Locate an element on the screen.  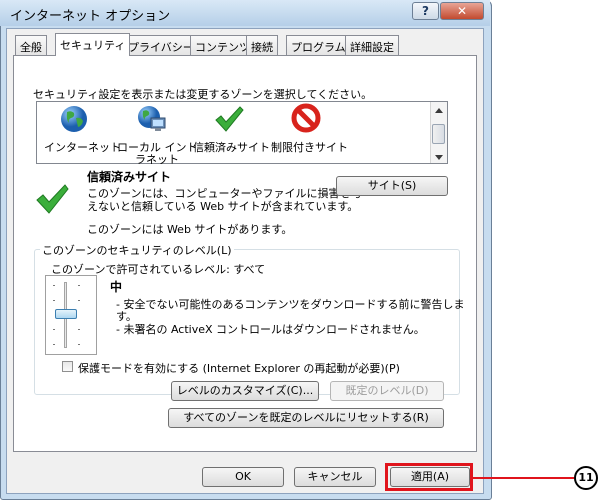
apply-highlight-box is located at coordinates (429, 477).